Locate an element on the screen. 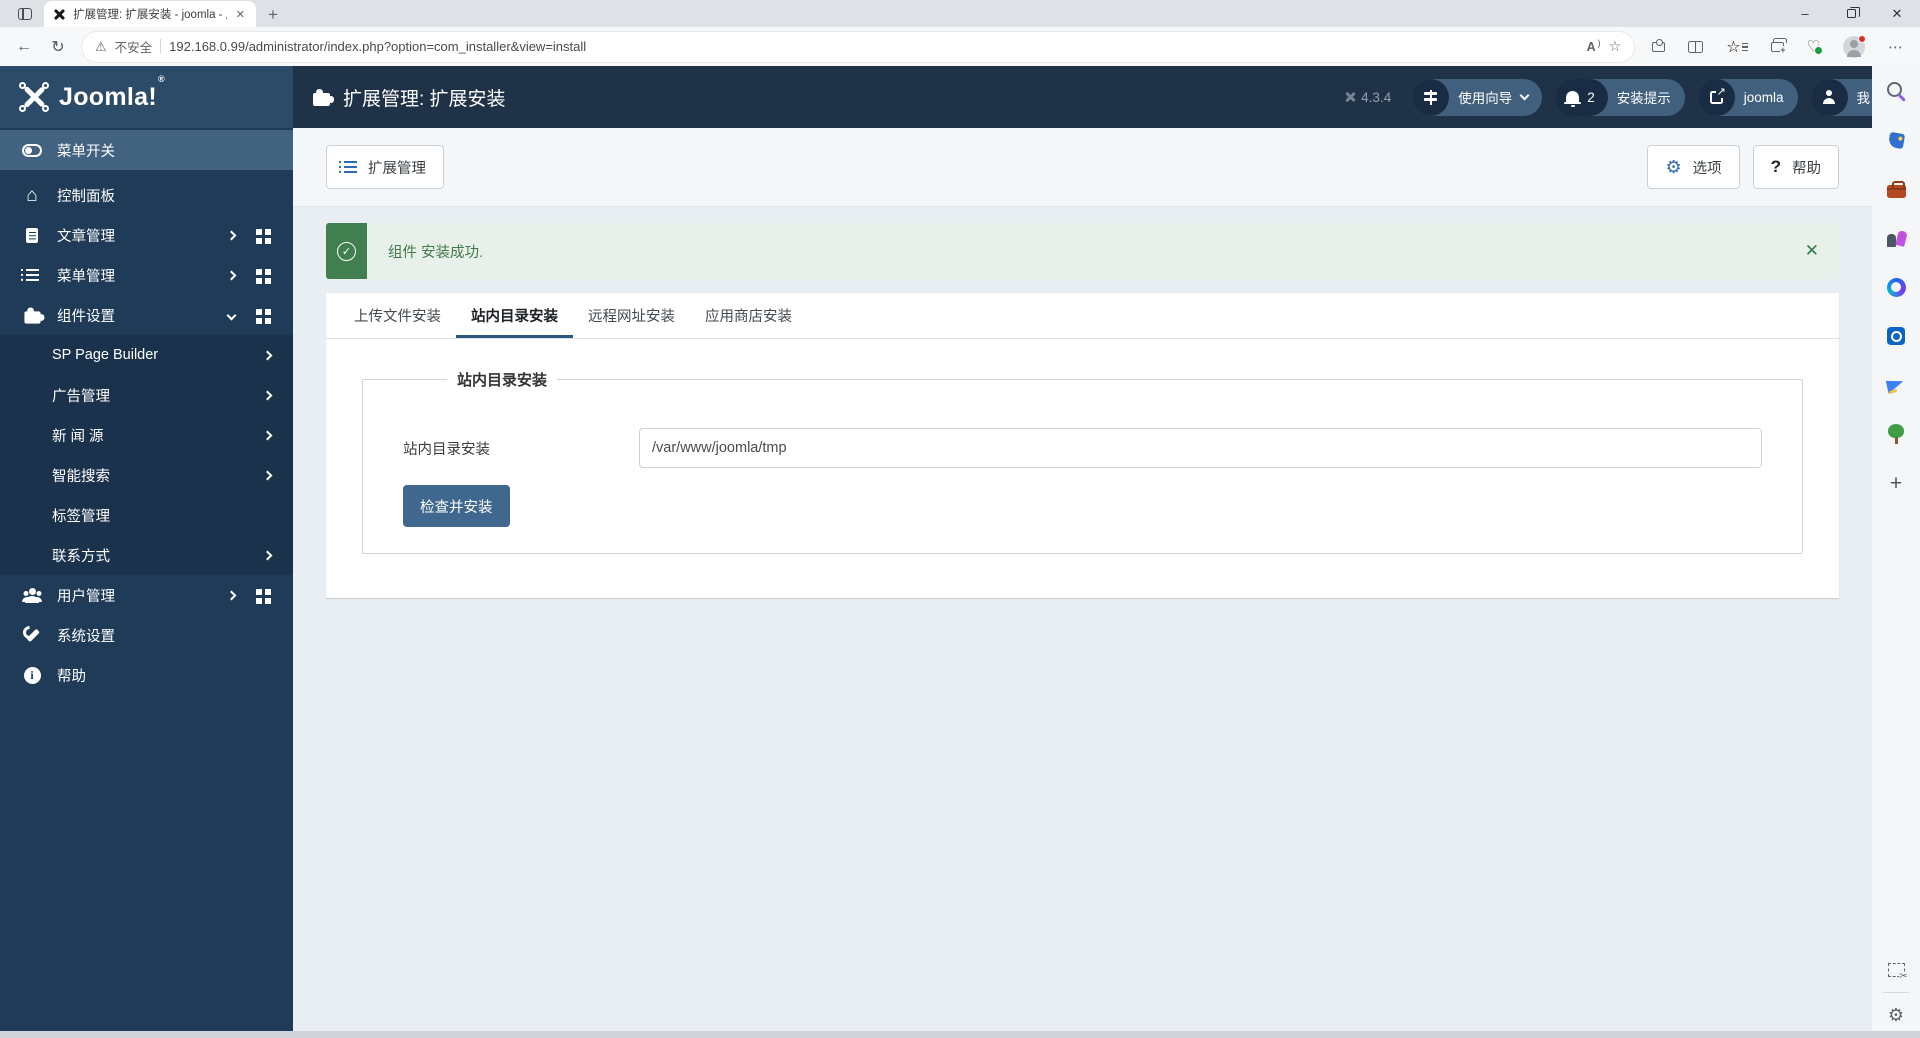 The image size is (1920, 1038). home-icon: ⌂ is located at coordinates (32, 195).